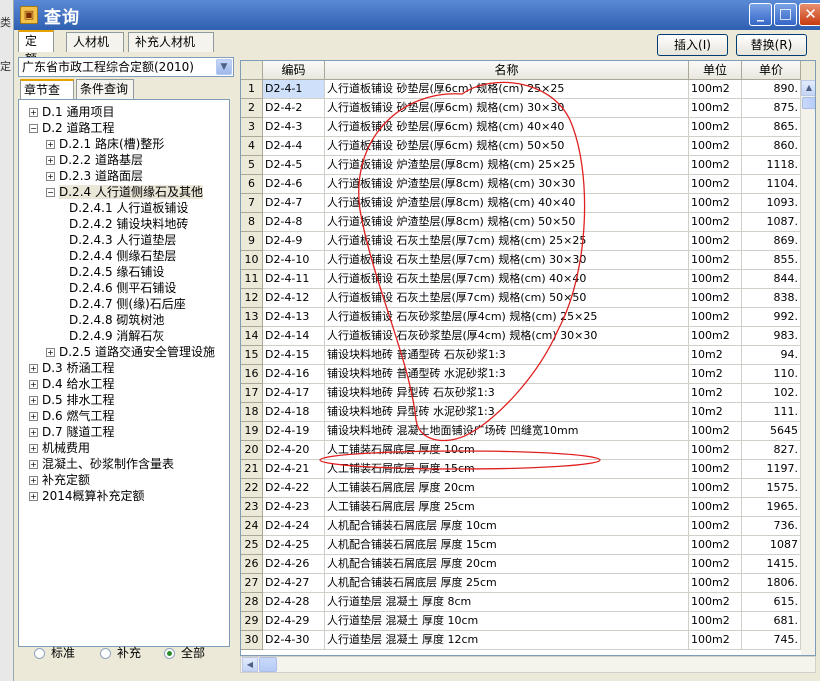 The width and height of the screenshot is (820, 681). I want to click on name-cell: 人行道垫层 混凝土 厚度 8cm, so click(507, 602).